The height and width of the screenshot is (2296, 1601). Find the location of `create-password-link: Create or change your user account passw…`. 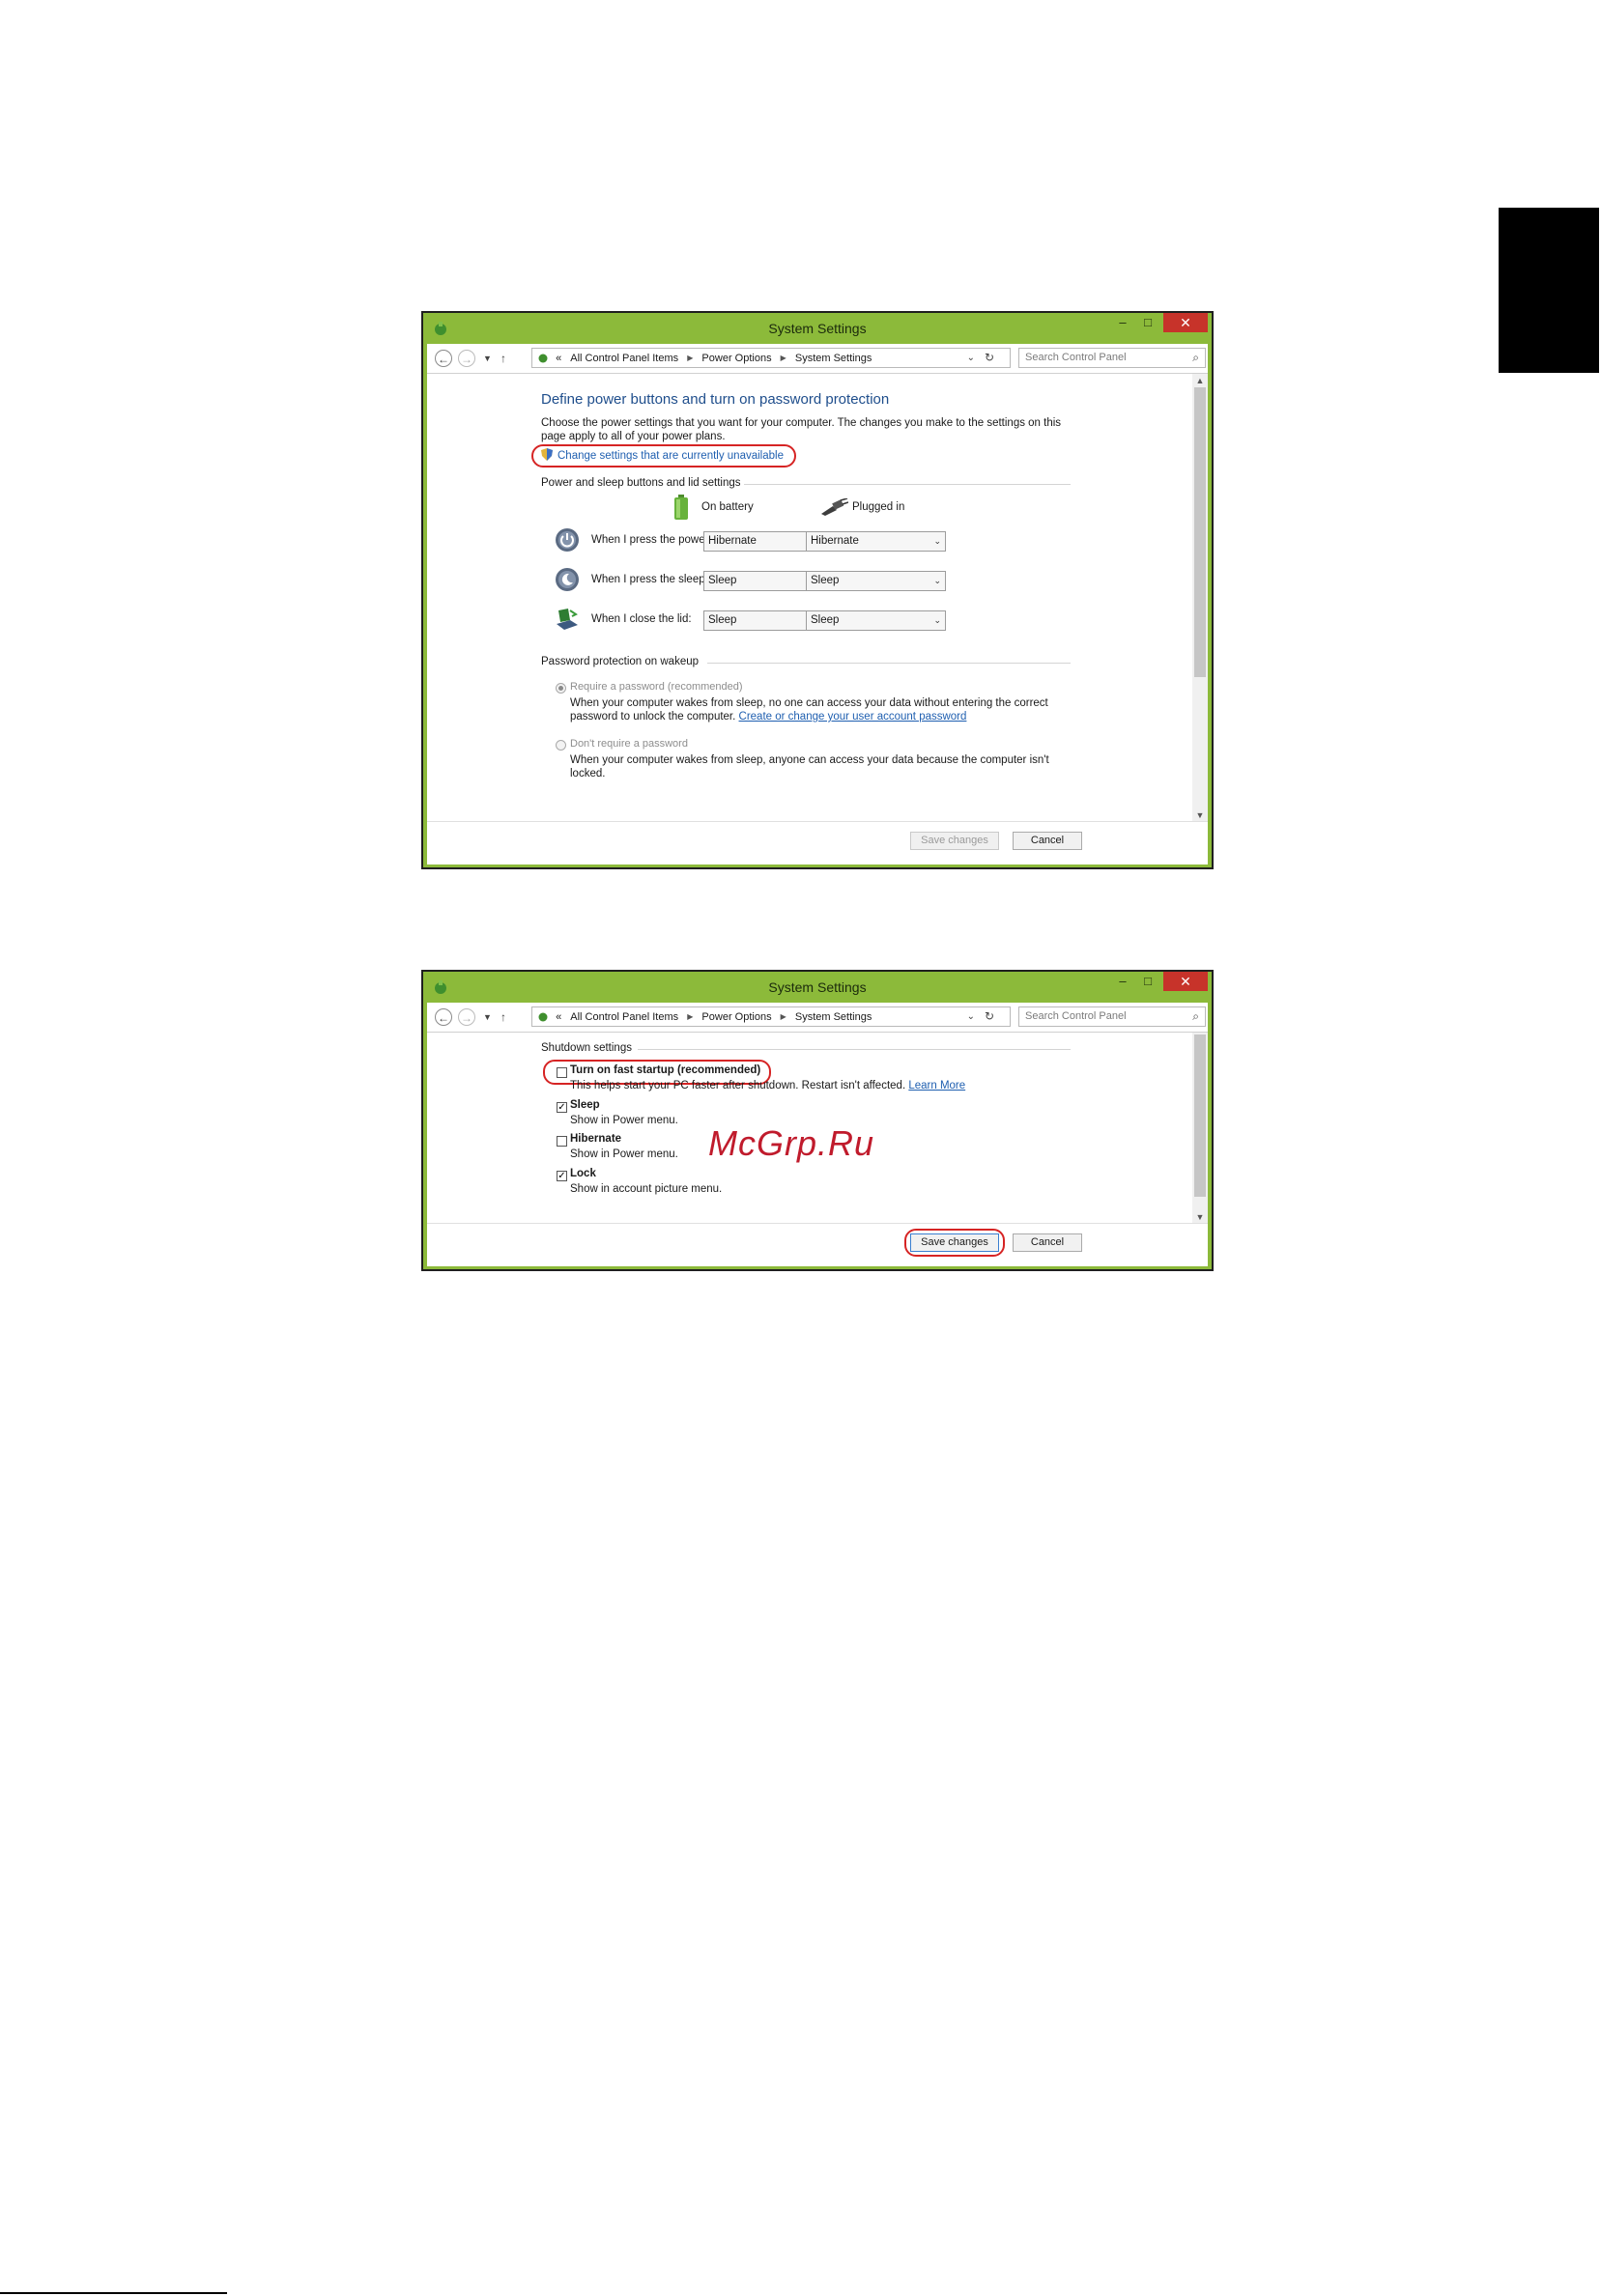

create-password-link: Create or change your user account passw… is located at coordinates (853, 717).